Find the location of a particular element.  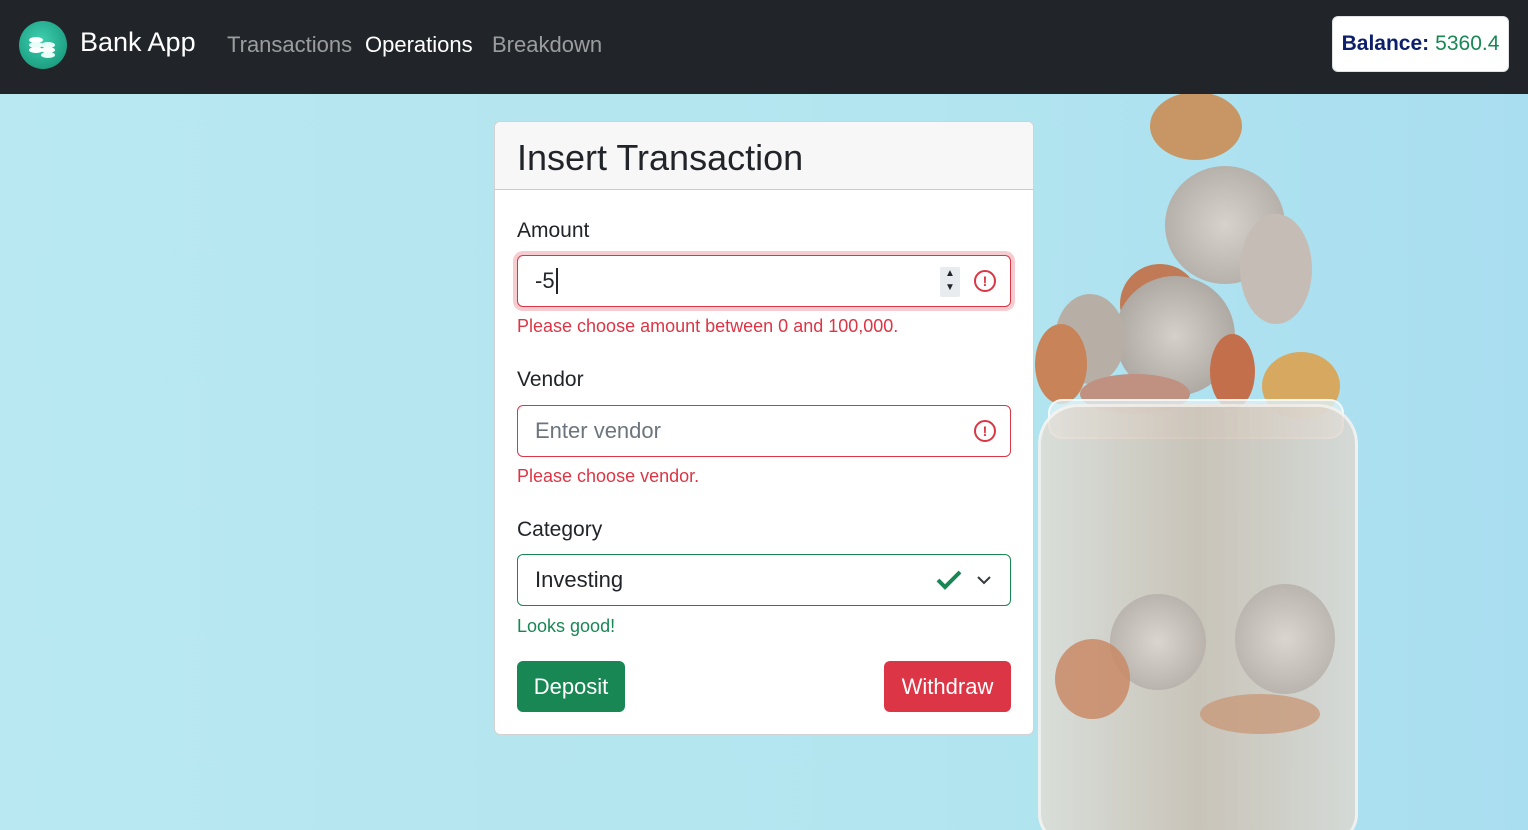

category-label: Category is located at coordinates (560, 529).